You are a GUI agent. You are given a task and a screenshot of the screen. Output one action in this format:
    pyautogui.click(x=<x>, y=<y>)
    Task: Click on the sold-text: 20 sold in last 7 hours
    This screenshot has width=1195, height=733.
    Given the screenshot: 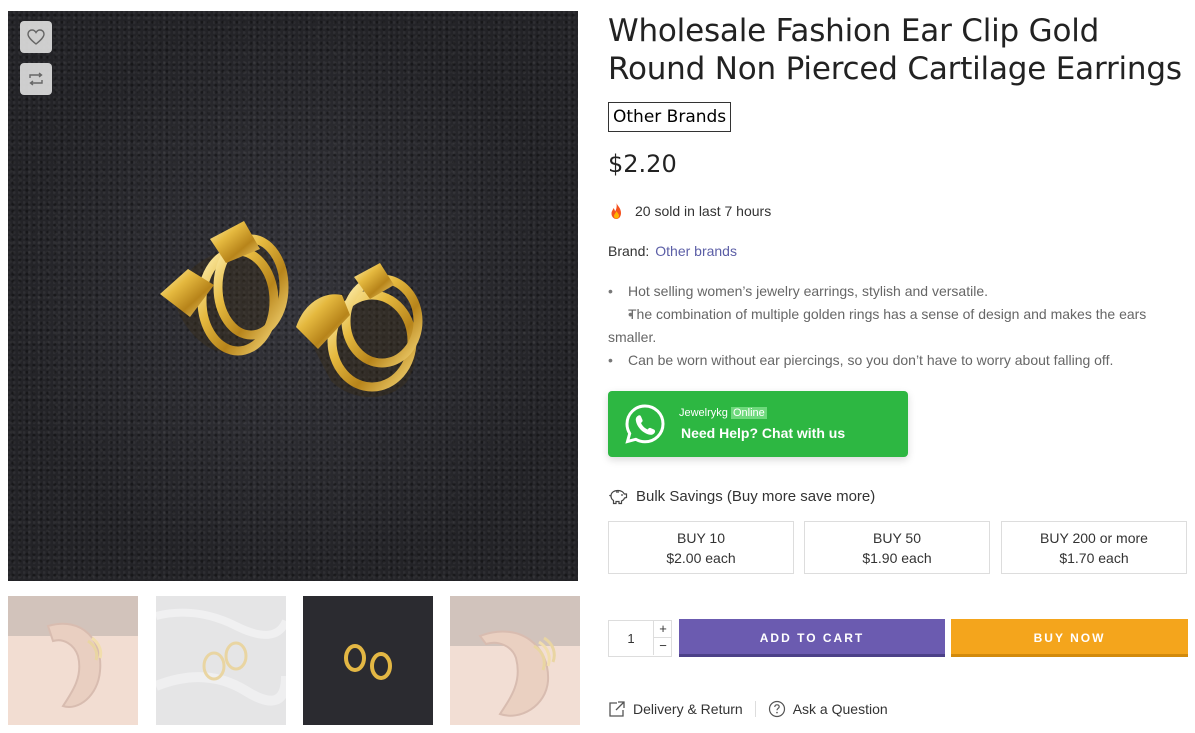 What is the action you would take?
    pyautogui.click(x=703, y=211)
    